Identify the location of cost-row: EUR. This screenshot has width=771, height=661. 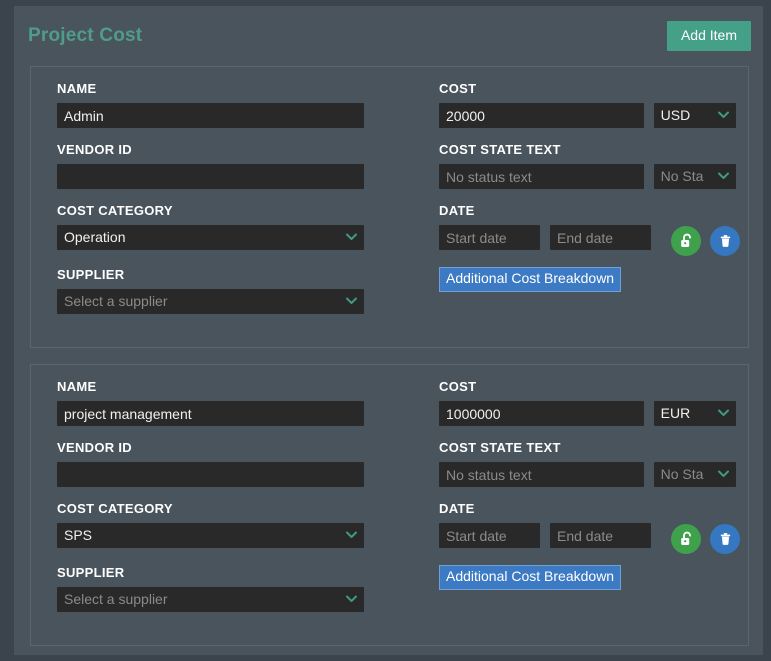
(587, 413).